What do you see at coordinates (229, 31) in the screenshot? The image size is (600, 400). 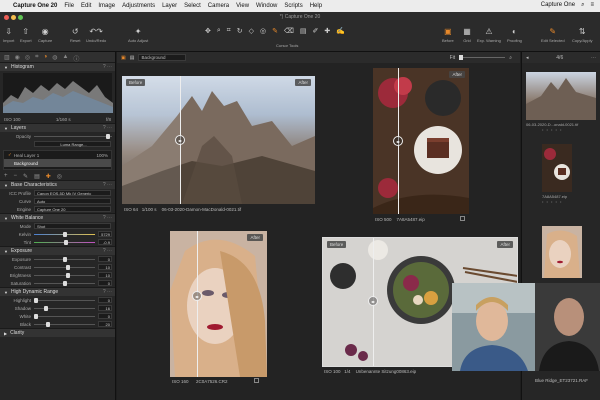 I see `crop-tool-icon: ⌗` at bounding box center [229, 31].